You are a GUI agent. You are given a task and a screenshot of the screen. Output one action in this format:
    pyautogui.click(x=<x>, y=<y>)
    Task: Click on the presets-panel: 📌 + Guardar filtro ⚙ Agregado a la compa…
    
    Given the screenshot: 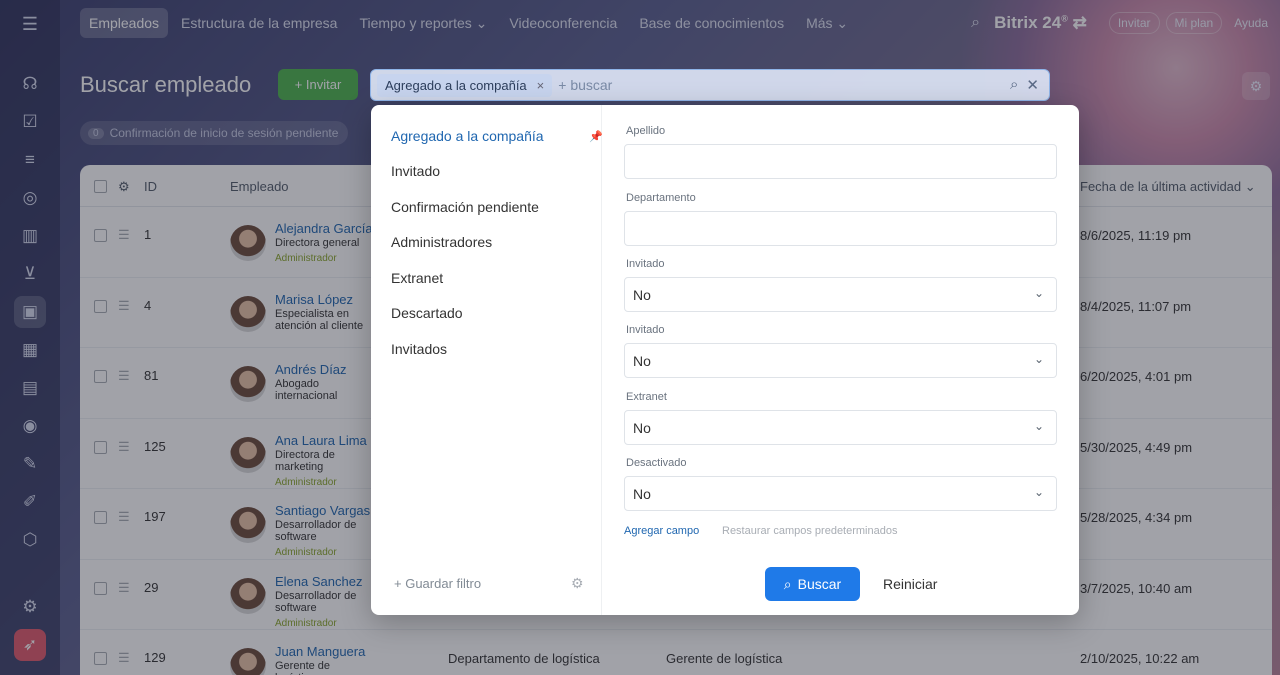 What is the action you would take?
    pyautogui.click(x=487, y=360)
    